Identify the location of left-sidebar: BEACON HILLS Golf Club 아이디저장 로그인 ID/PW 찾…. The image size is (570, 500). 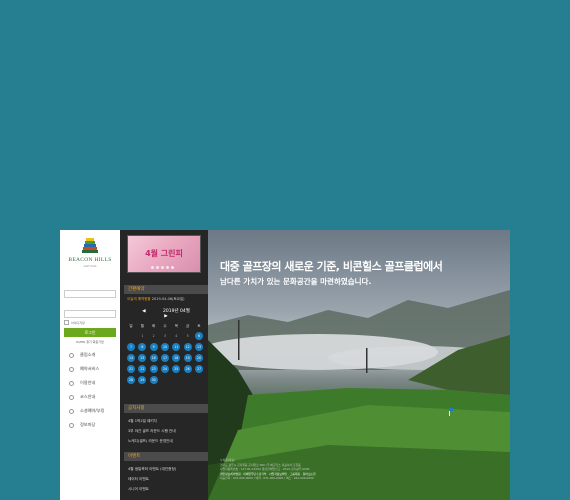
(90, 365).